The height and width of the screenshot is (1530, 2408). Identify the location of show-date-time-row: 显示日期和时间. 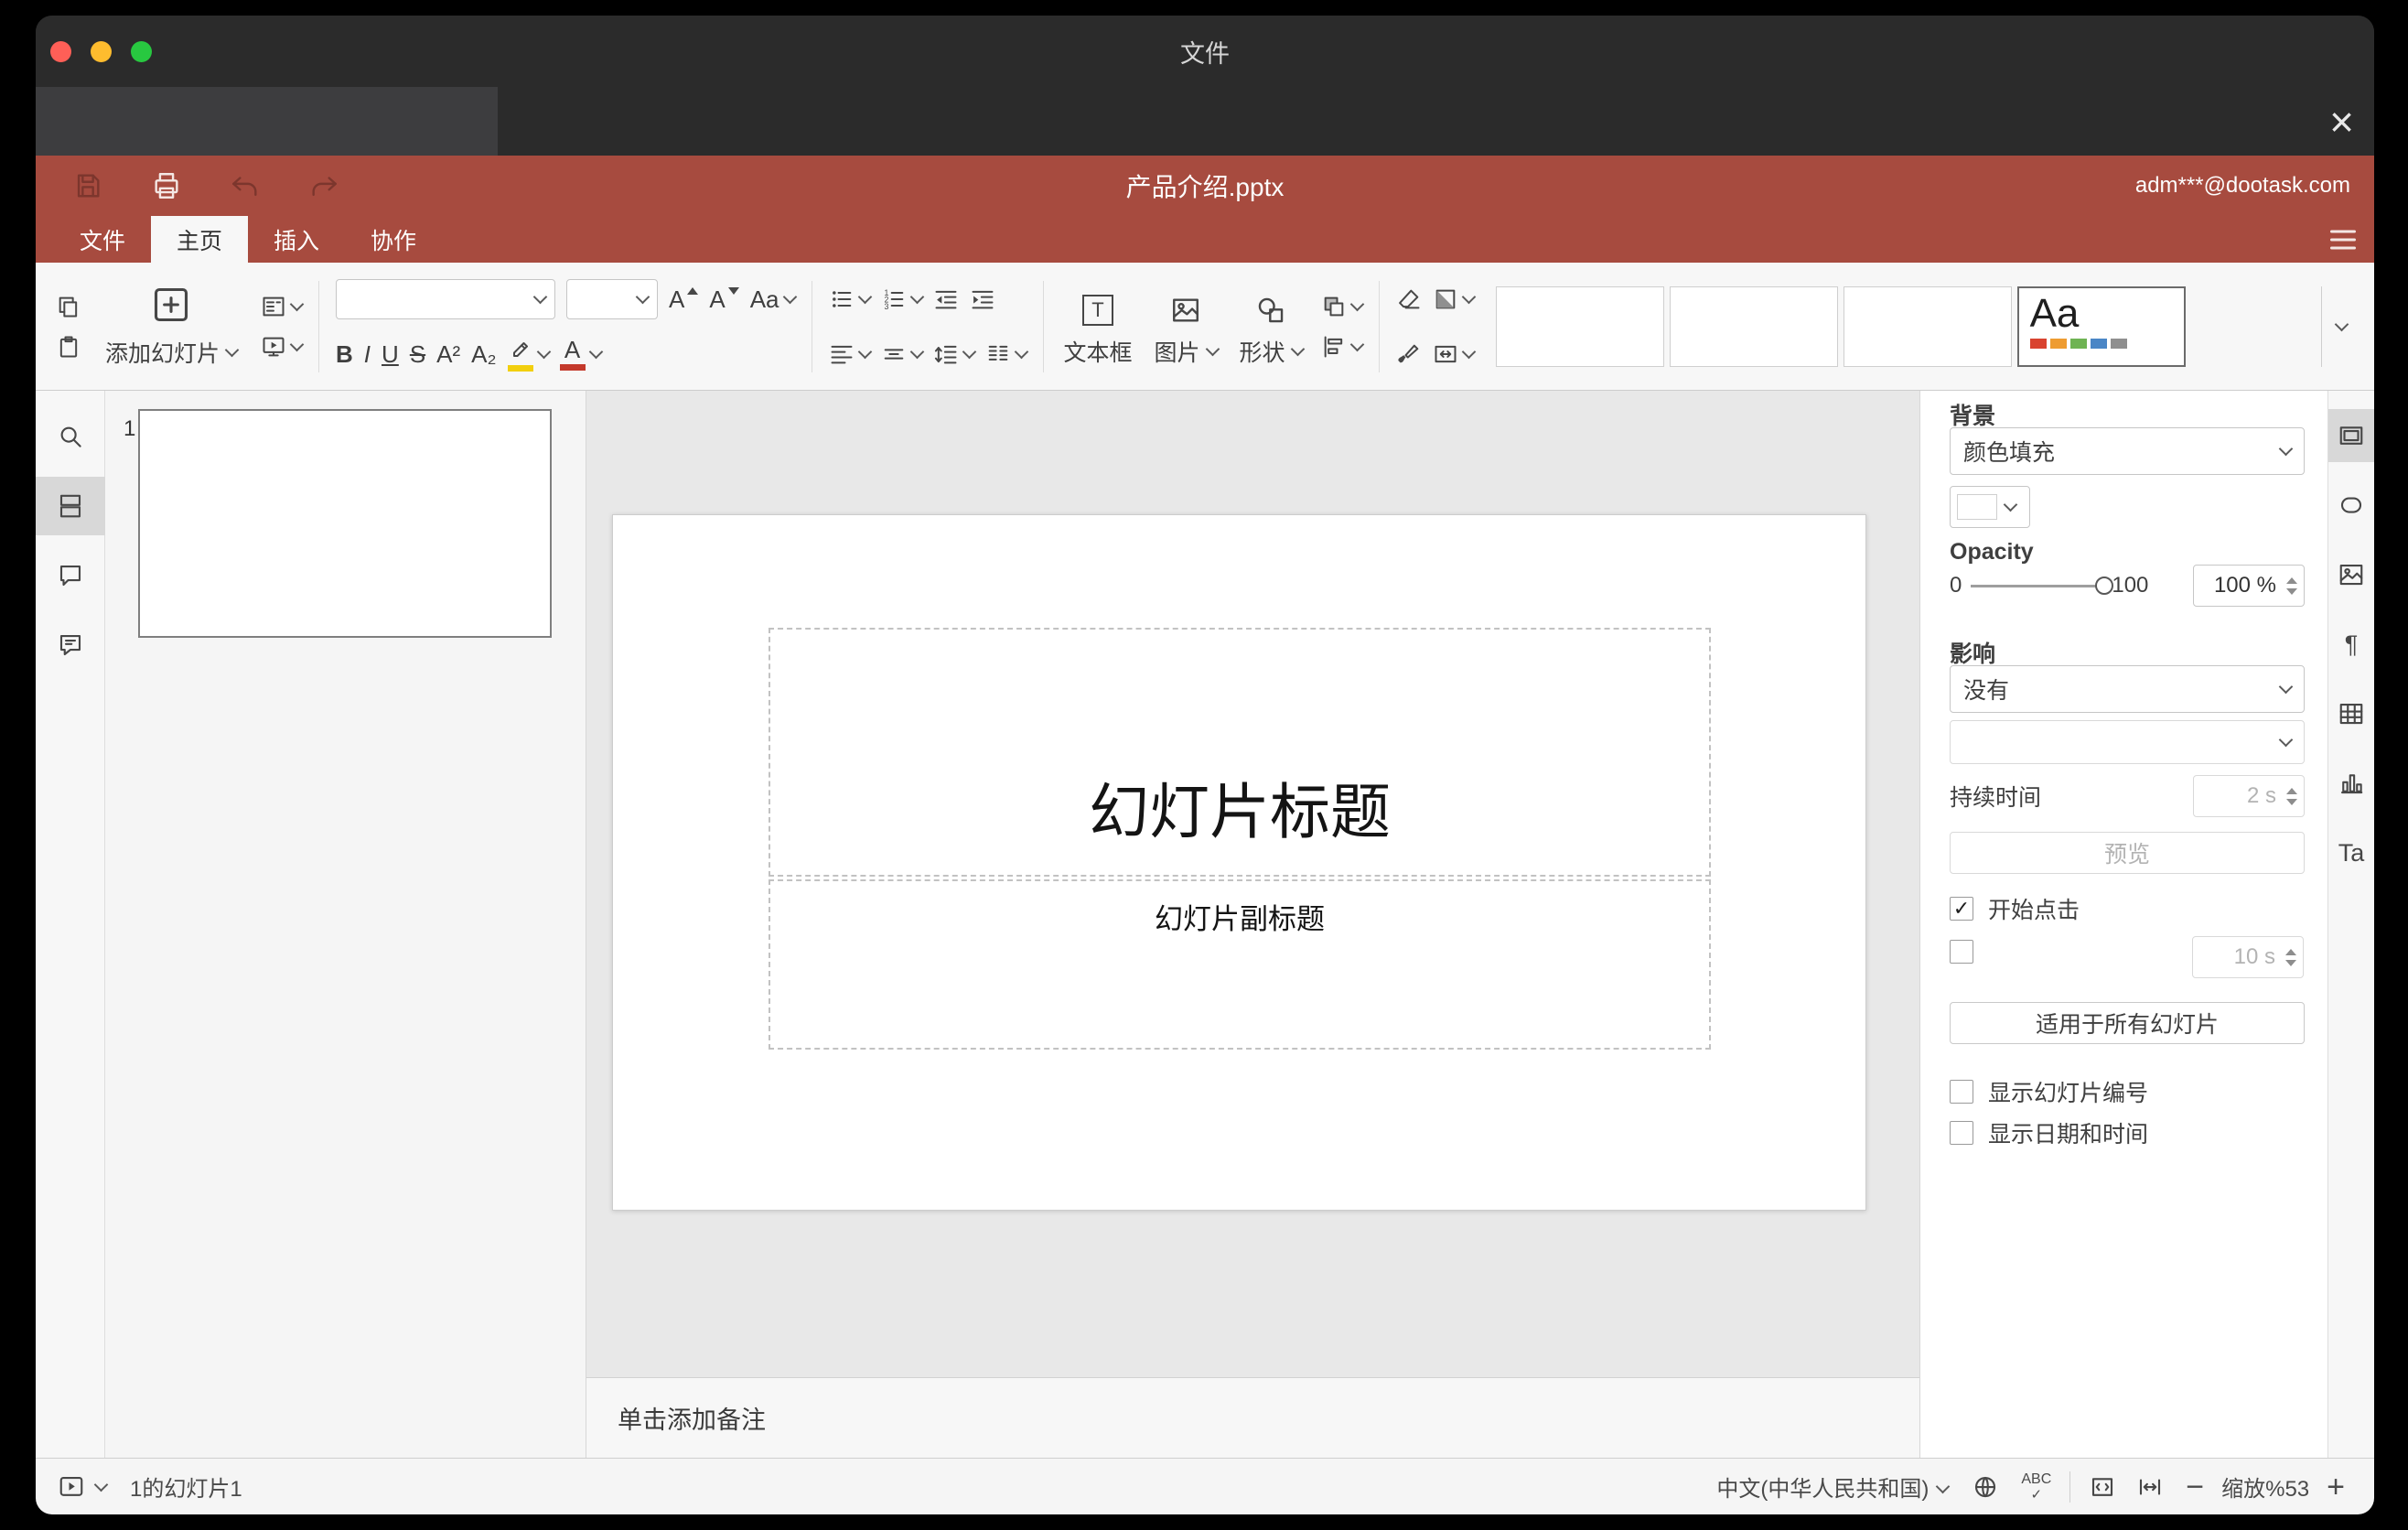
(2049, 1132).